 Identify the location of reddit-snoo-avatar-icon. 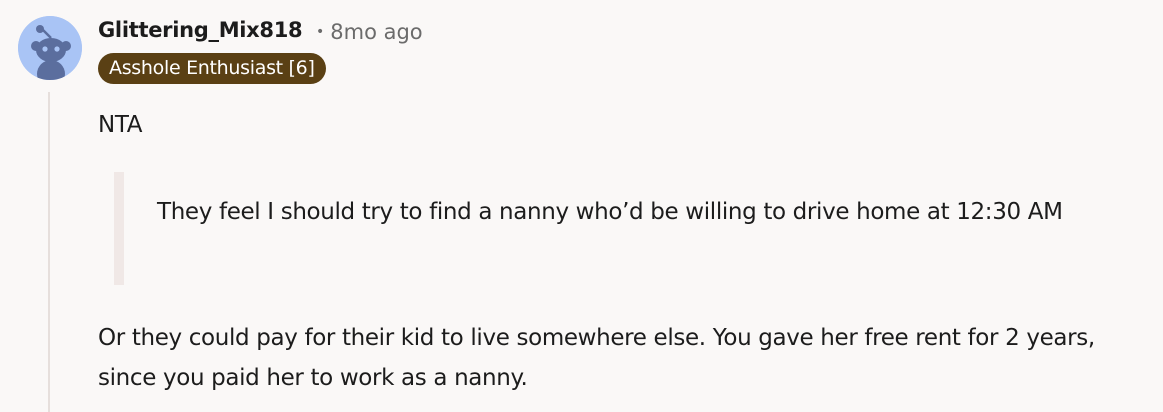
(50, 48).